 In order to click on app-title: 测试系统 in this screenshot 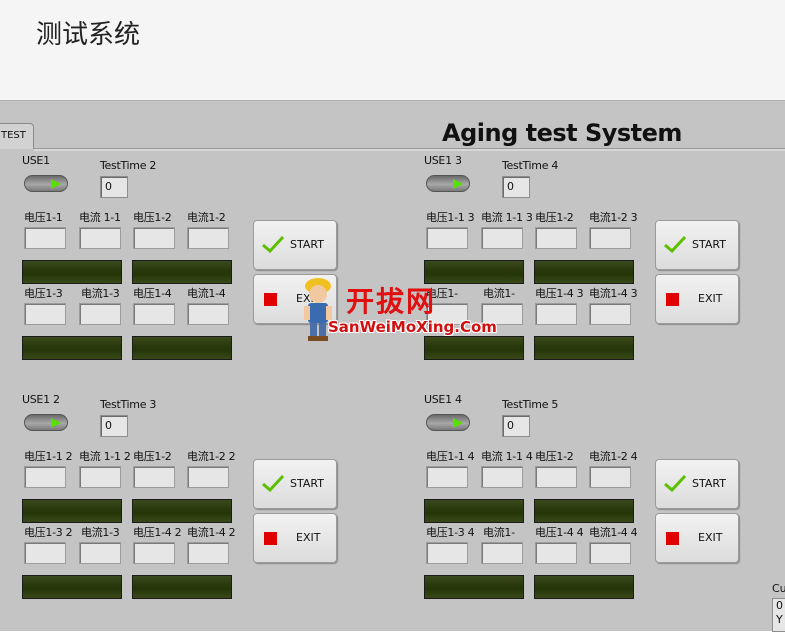, I will do `click(88, 35)`.